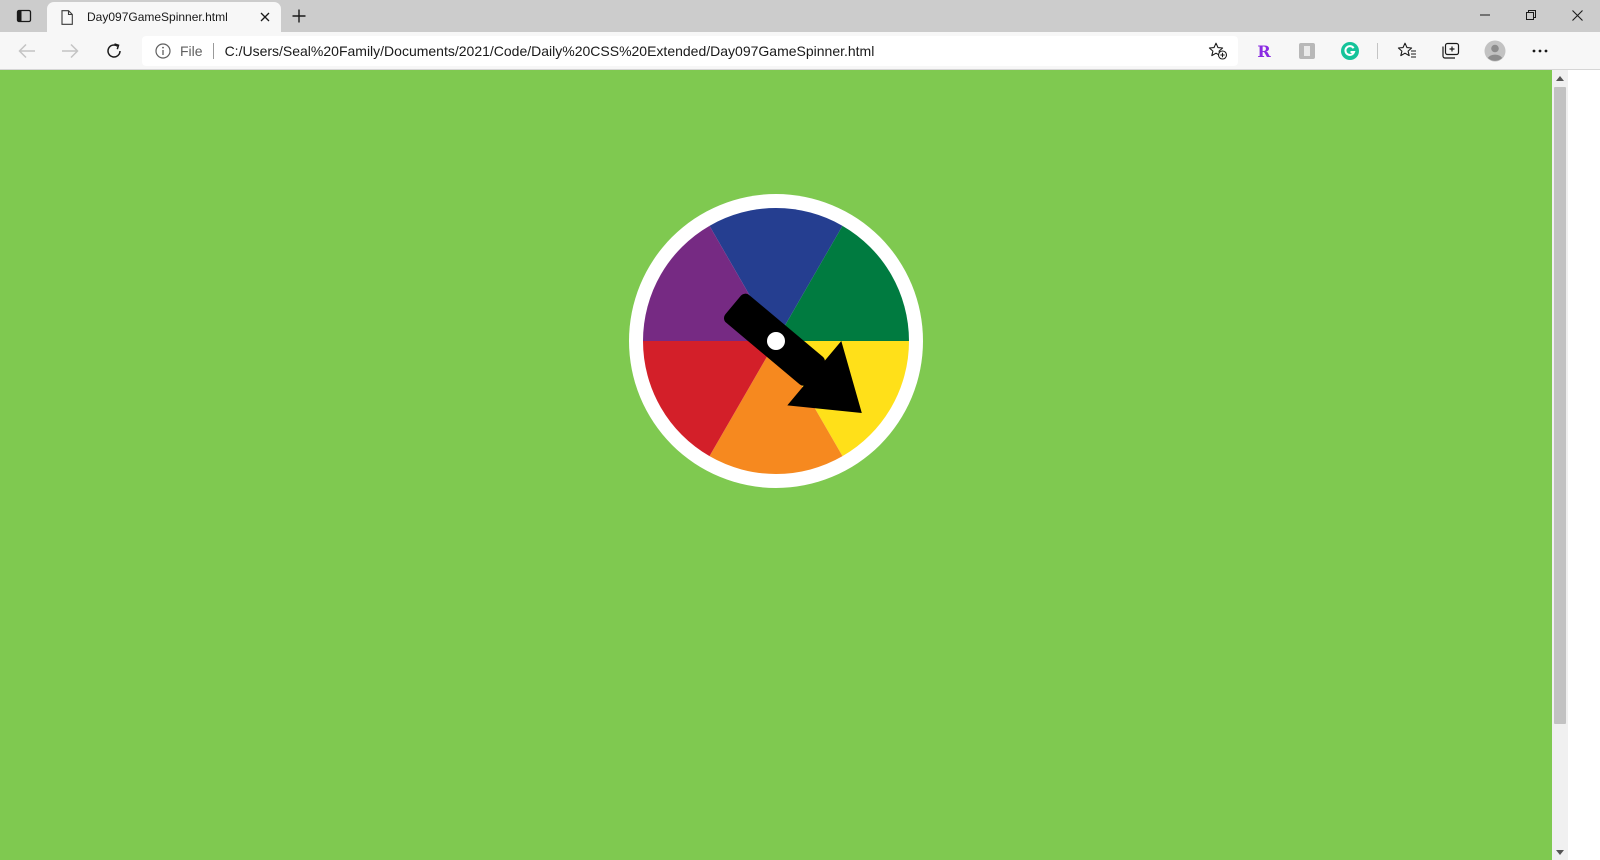 The image size is (1600, 860). What do you see at coordinates (265, 17) in the screenshot?
I see `close-tab-icon` at bounding box center [265, 17].